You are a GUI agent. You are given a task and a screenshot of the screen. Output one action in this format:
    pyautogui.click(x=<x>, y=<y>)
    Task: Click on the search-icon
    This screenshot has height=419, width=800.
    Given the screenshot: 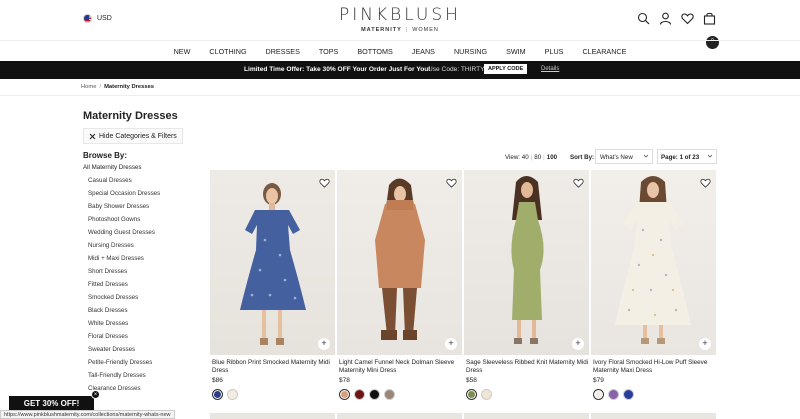 What is the action you would take?
    pyautogui.click(x=643, y=18)
    